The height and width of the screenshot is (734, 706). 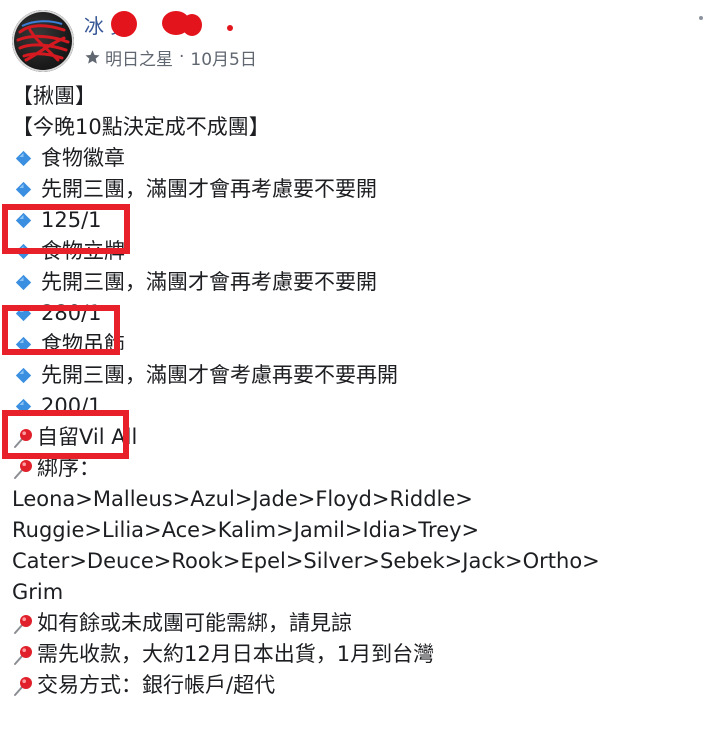 What do you see at coordinates (71, 220) in the screenshot?
I see `post-line-text: 125/1` at bounding box center [71, 220].